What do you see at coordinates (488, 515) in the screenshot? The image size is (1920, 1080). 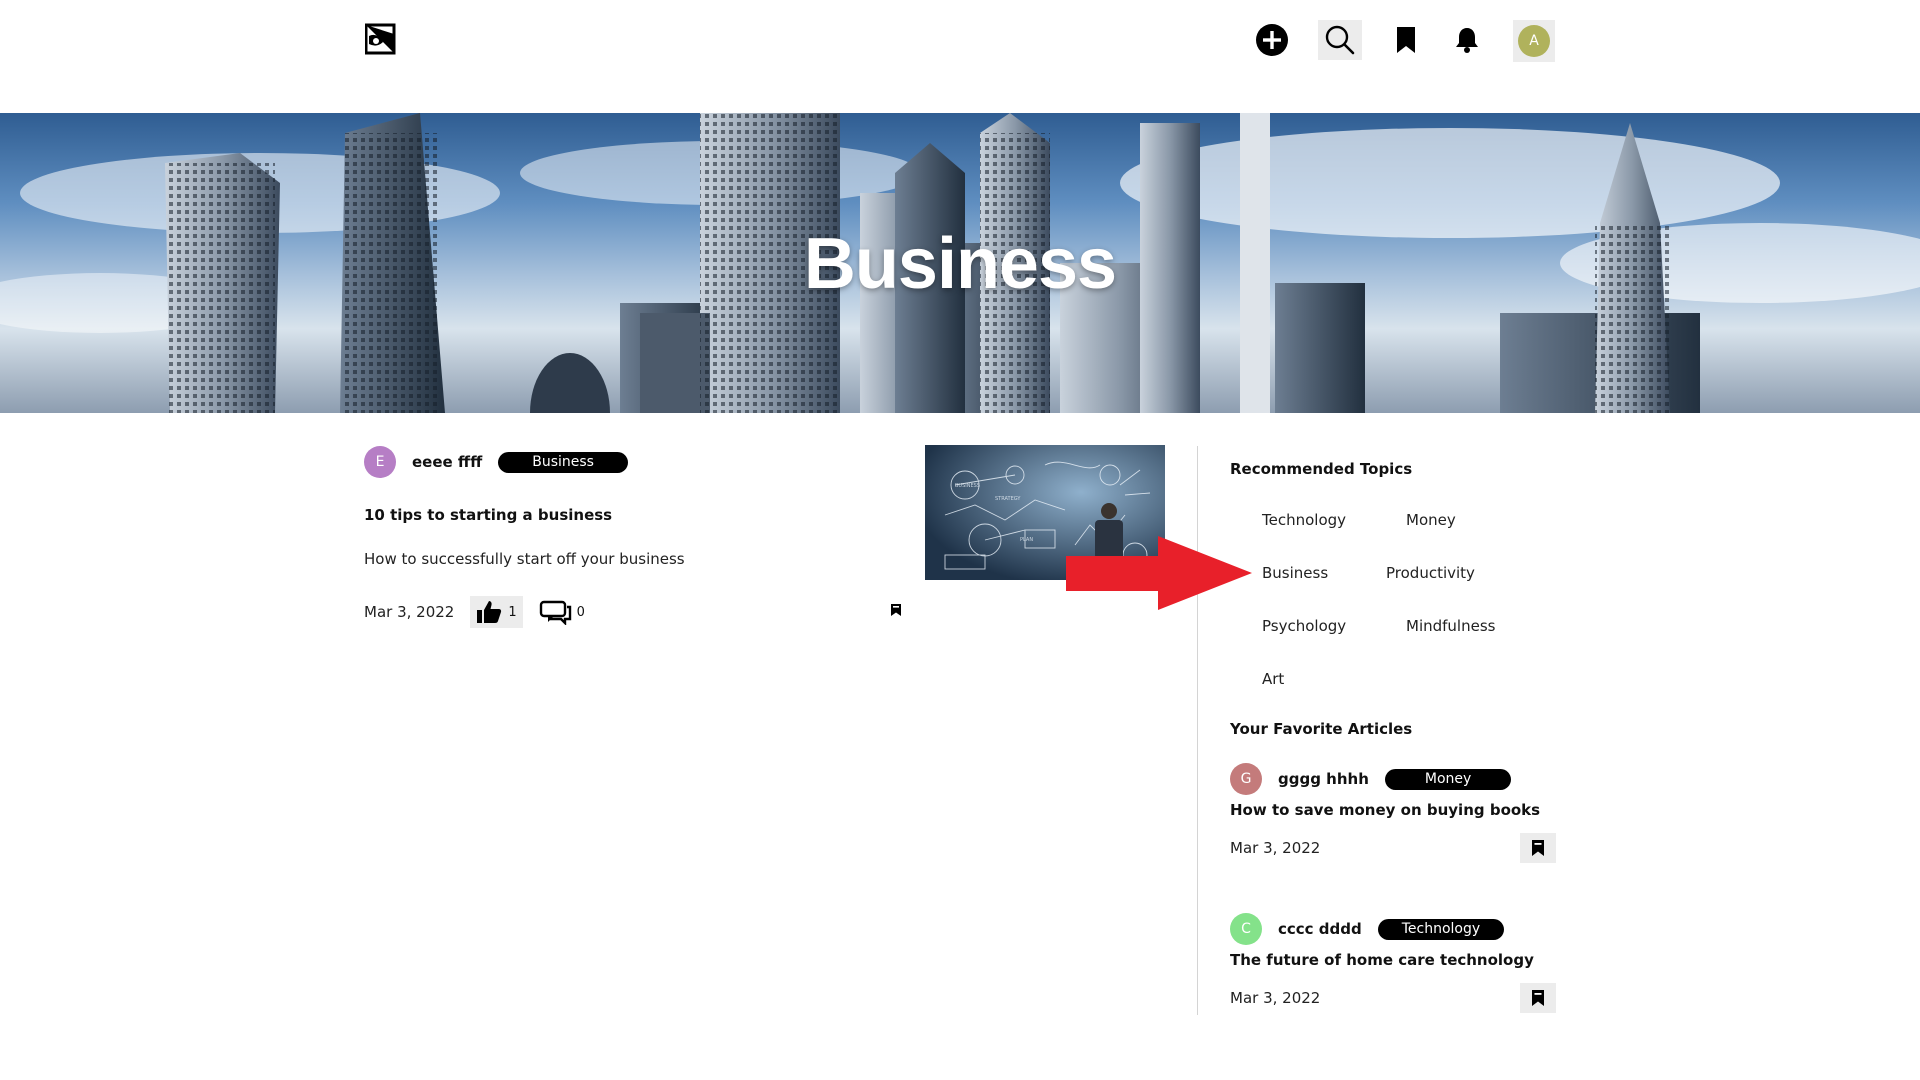 I see `article-title: 10 tips to starting a business` at bounding box center [488, 515].